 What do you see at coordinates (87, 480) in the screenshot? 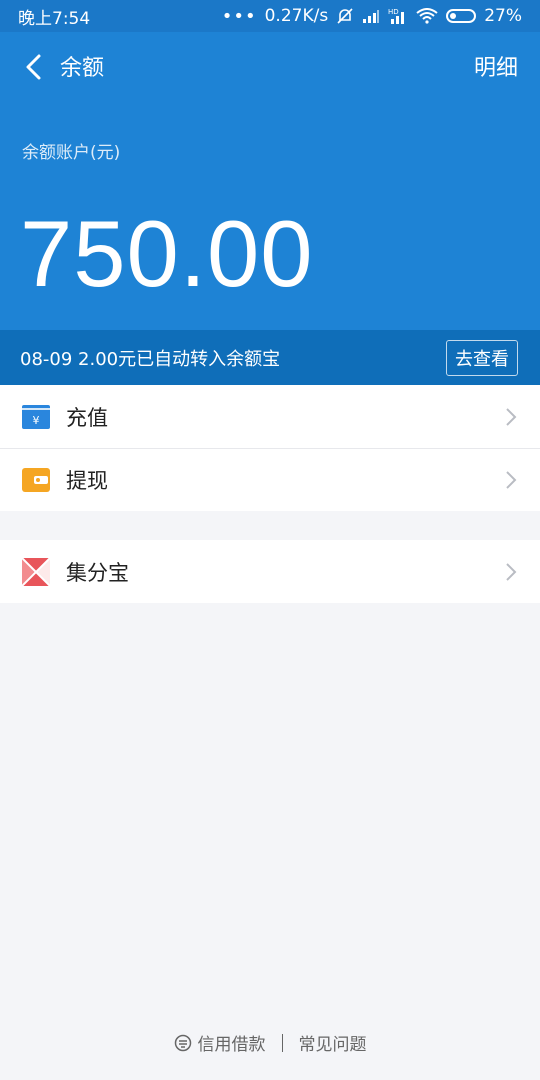
I see `menu-item-label: 提现` at bounding box center [87, 480].